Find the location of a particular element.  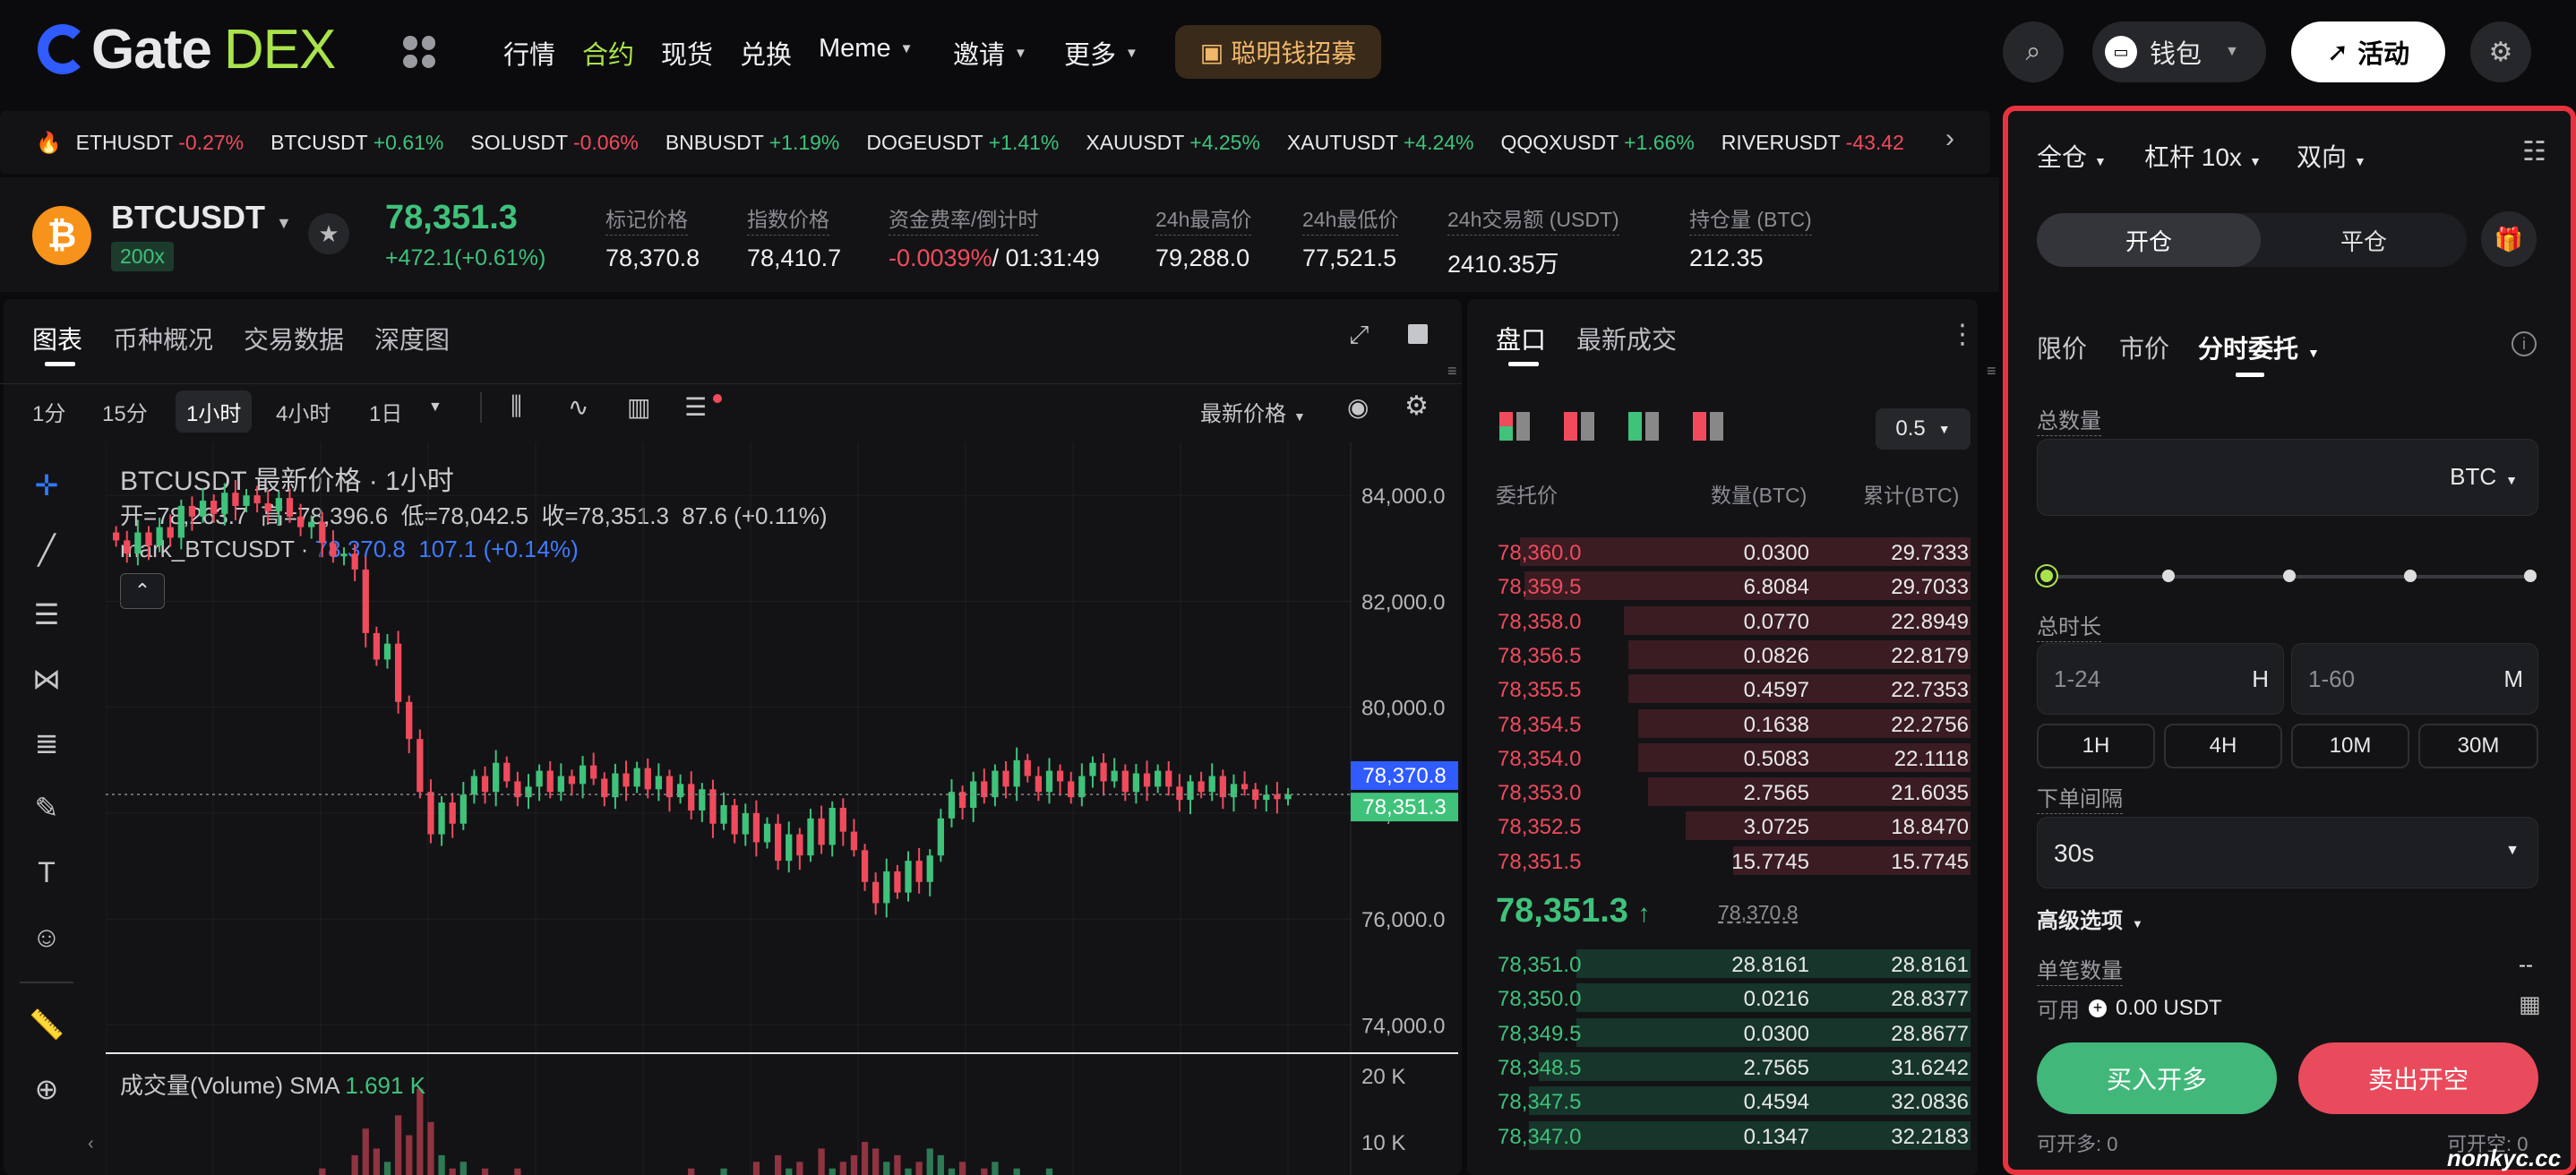

nav-spot: 现货 is located at coordinates (687, 53).